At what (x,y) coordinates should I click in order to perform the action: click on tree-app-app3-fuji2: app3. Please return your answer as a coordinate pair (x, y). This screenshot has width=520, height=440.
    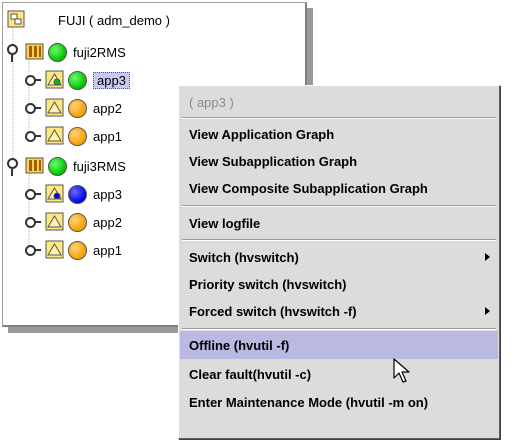
    Looking at the image, I should click on (77, 80).